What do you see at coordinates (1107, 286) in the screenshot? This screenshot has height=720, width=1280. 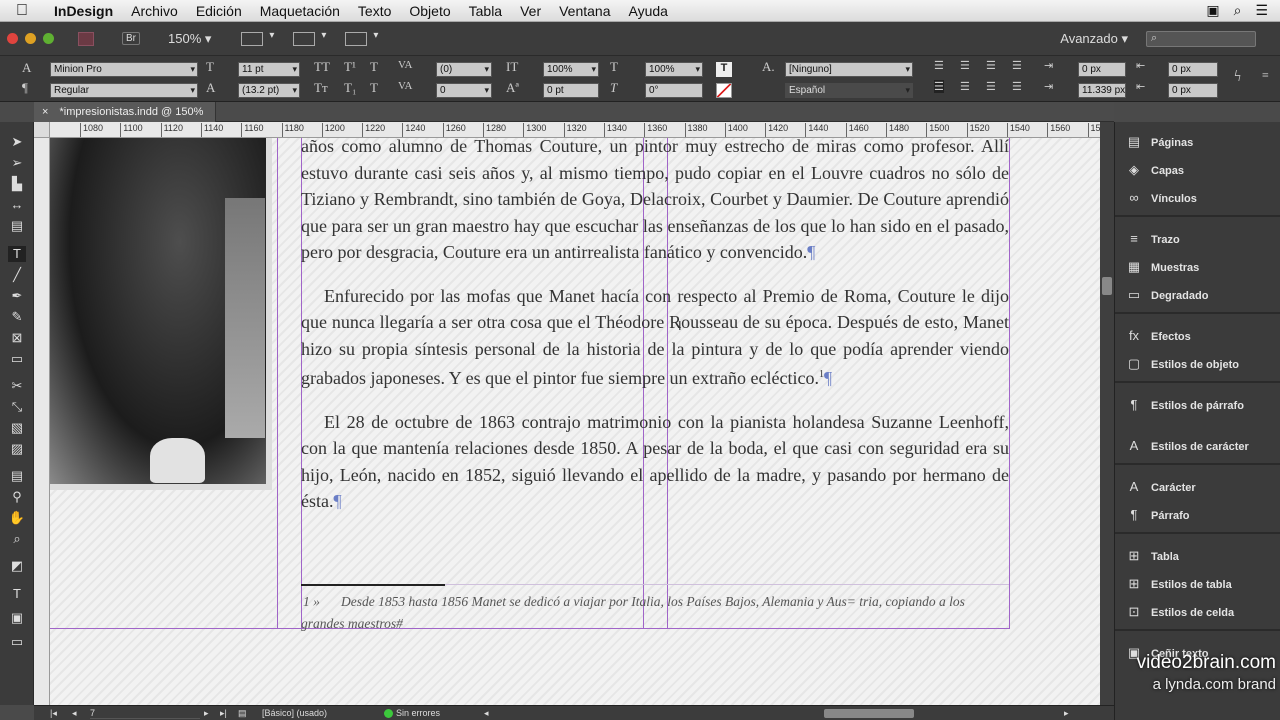 I see `vertical-scroll-thumb` at bounding box center [1107, 286].